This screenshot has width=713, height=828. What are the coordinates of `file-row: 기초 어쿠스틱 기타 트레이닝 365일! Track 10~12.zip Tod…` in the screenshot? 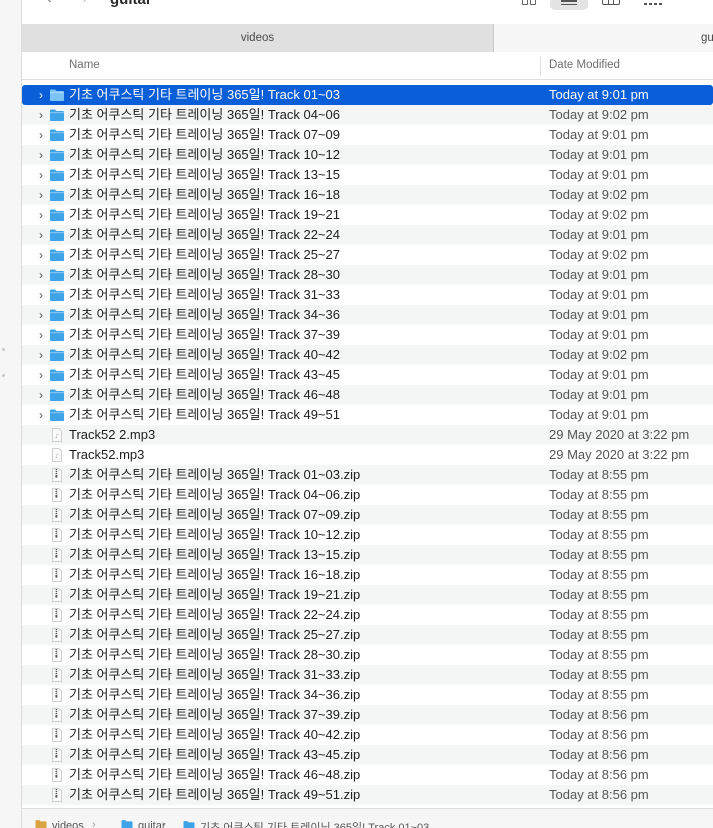 It's located at (367, 535).